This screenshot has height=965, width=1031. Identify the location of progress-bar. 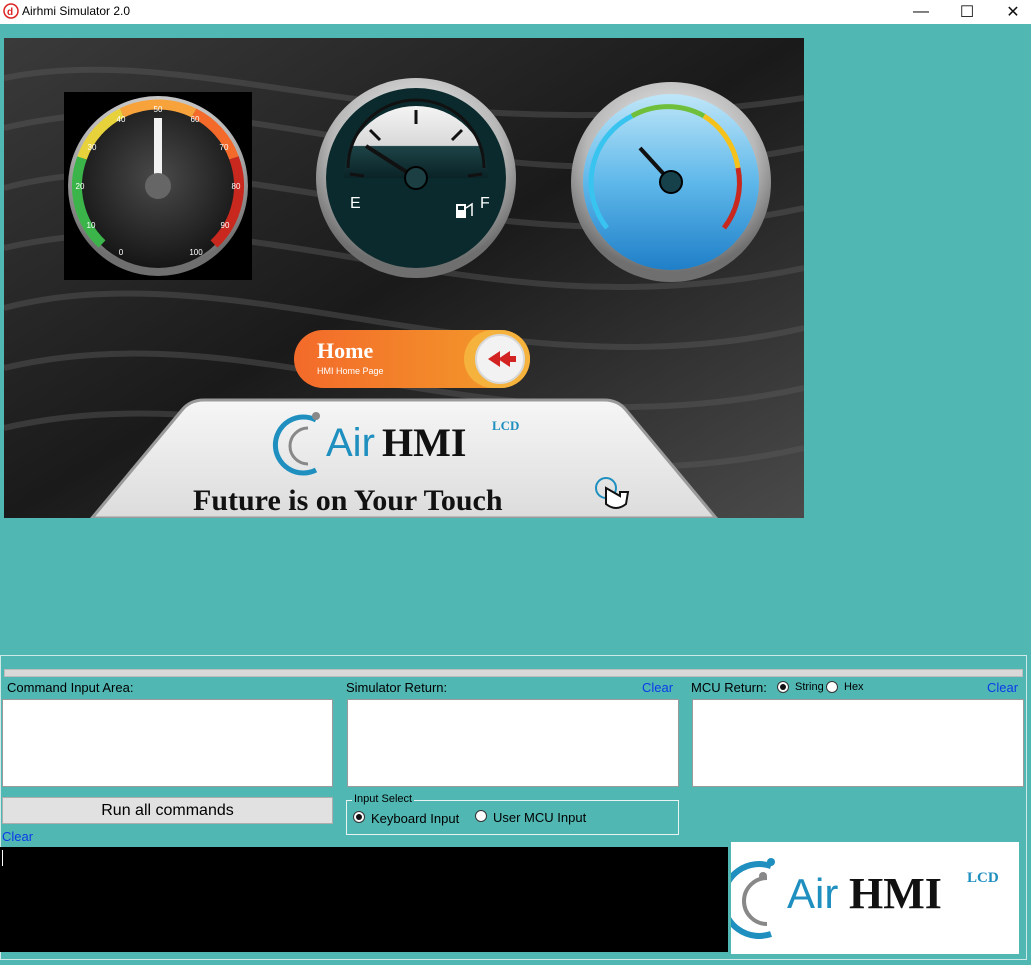
(513, 673).